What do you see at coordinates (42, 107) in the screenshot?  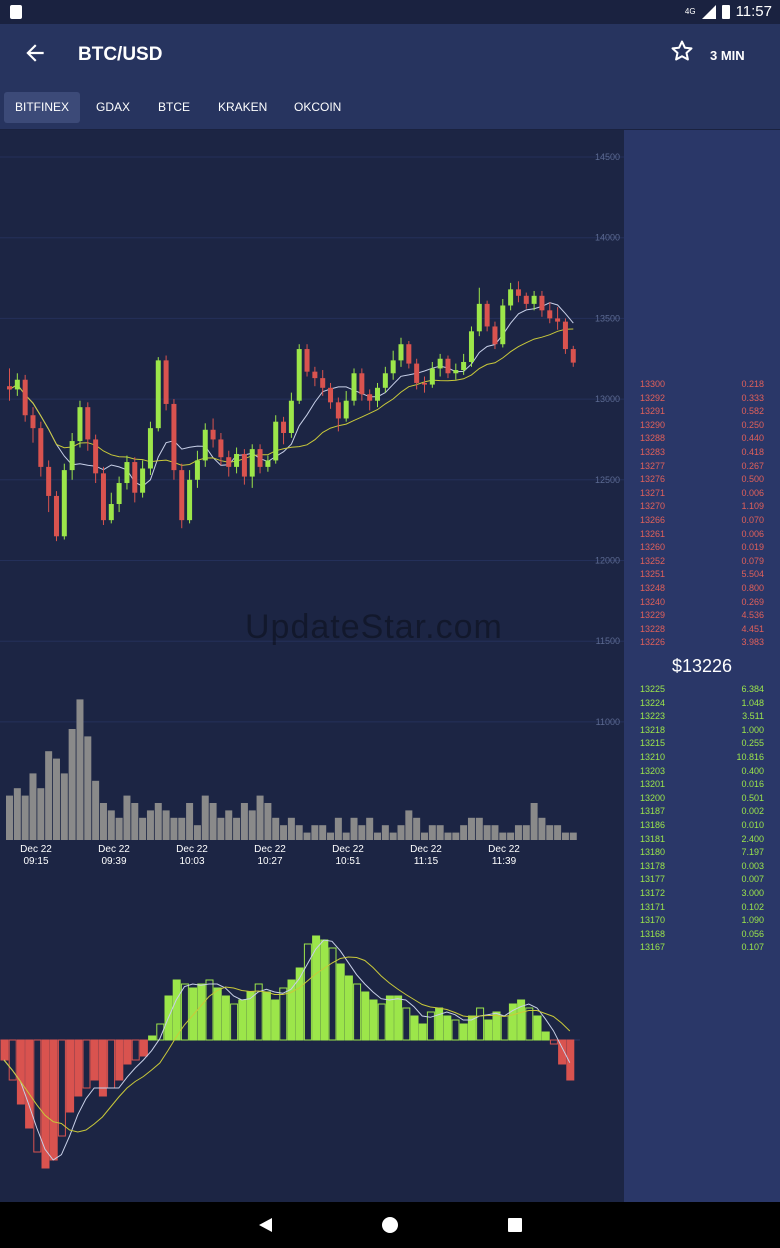 I see `tab-bitfinex: BITFINEX` at bounding box center [42, 107].